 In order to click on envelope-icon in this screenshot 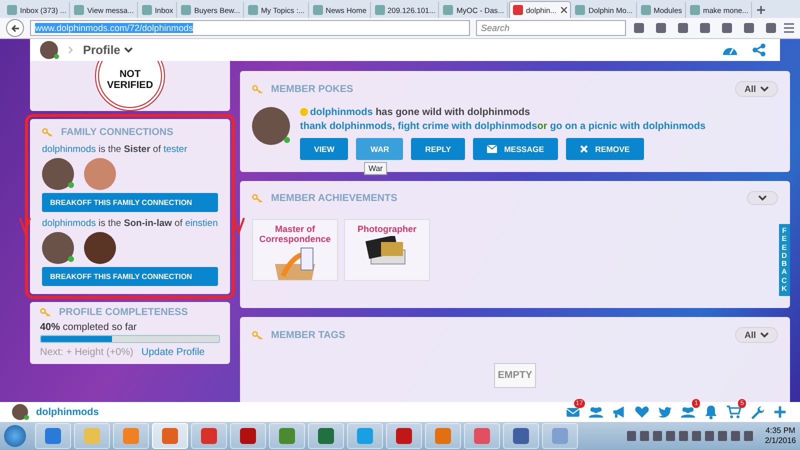, I will do `click(492, 149)`.